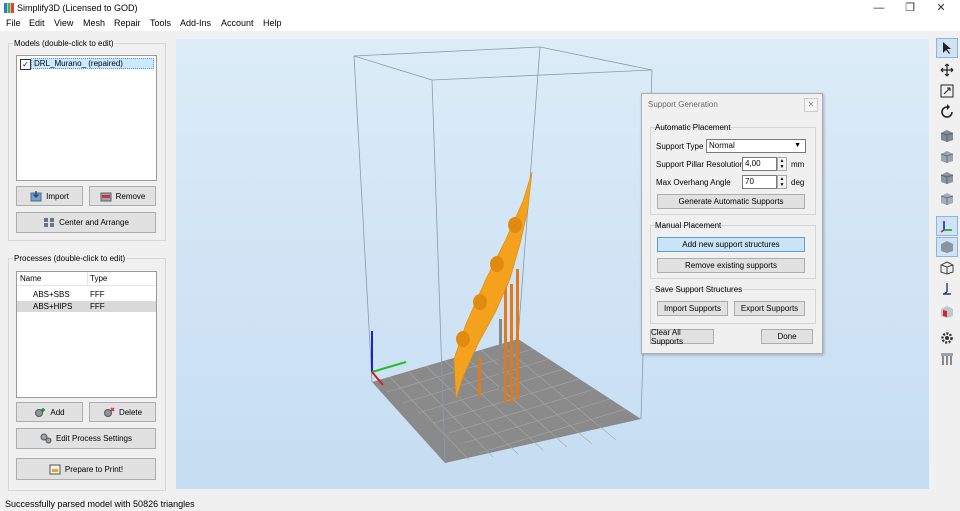 Image resolution: width=960 pixels, height=511 pixels. Describe the element at coordinates (947, 338) in the screenshot. I see `gear-icon` at that location.